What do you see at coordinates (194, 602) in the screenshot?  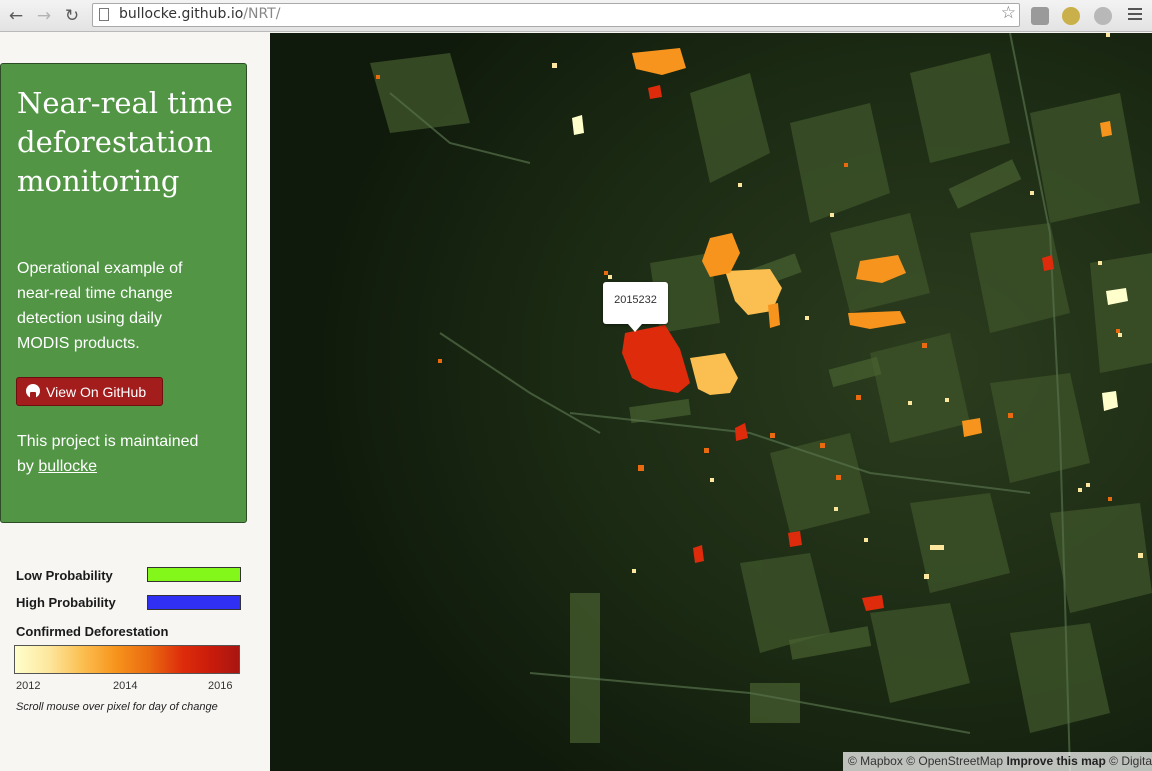 I see `legend-high-swatch` at bounding box center [194, 602].